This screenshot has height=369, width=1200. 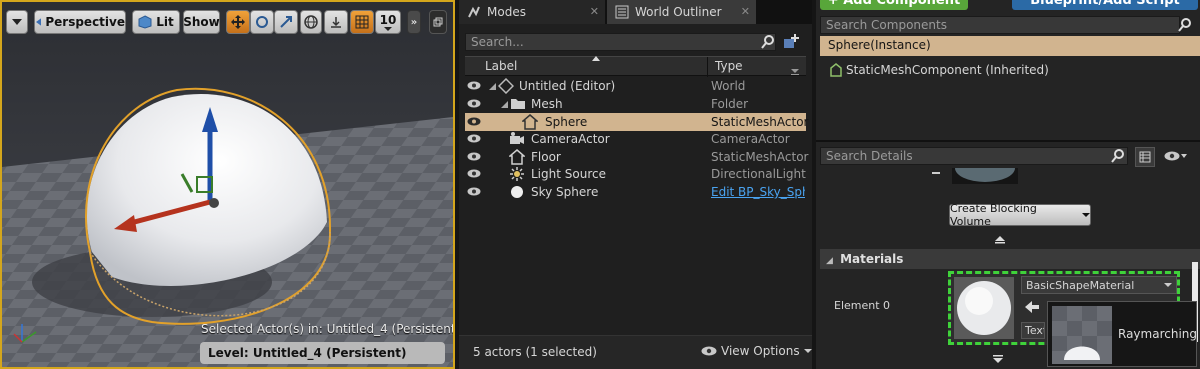 What do you see at coordinates (474, 12) in the screenshot?
I see `modes-icon` at bounding box center [474, 12].